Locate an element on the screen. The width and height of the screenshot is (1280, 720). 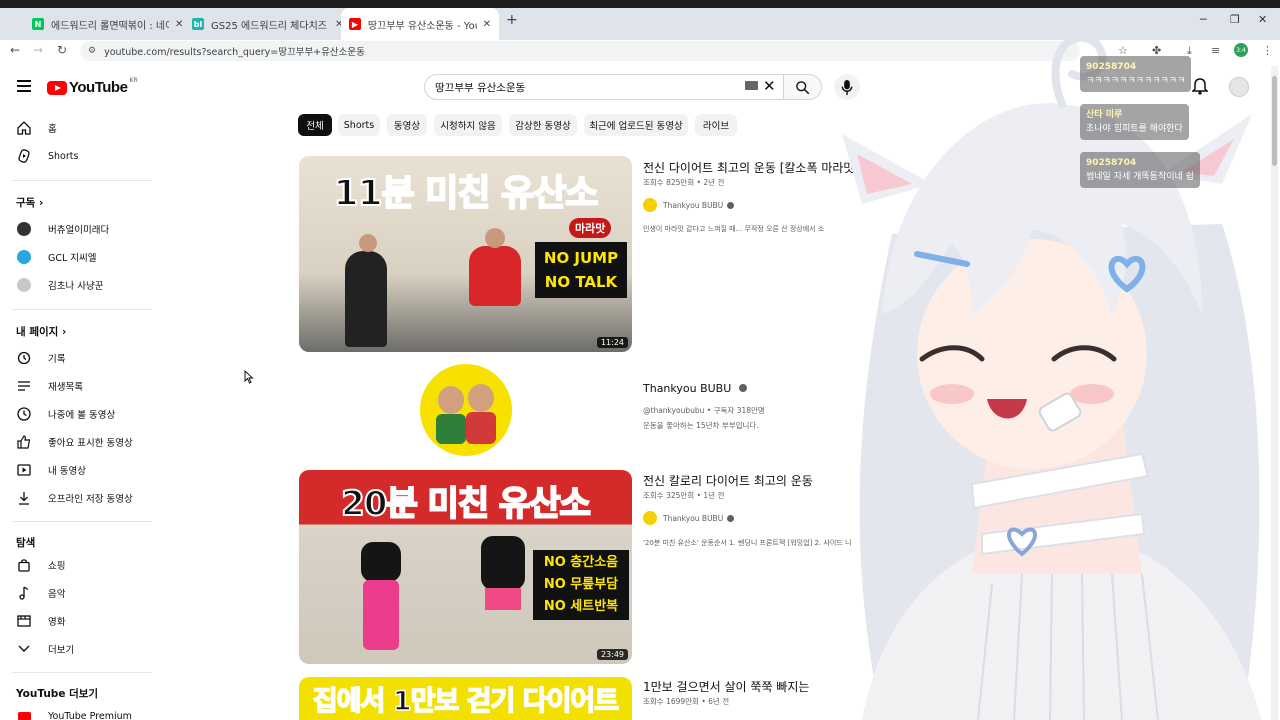
chat-author: 산타 미루 is located at coordinates (1104, 115).